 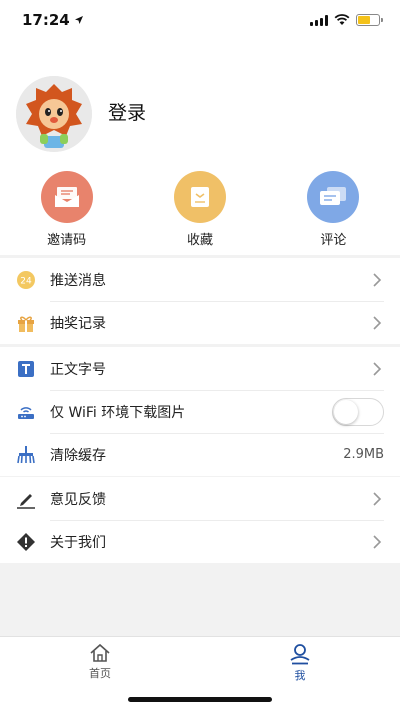 I want to click on gift-icon, so click(x=26, y=323).